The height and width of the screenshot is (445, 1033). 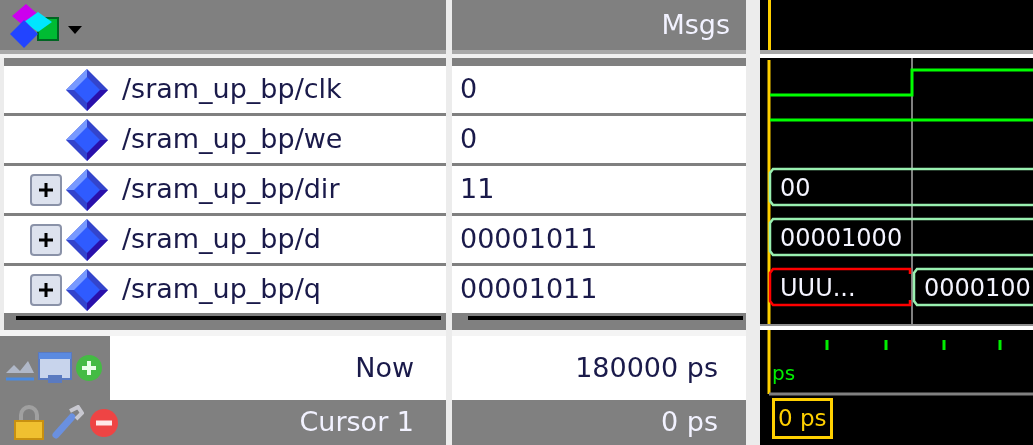 I want to click on lock-icon, so click(x=29, y=422).